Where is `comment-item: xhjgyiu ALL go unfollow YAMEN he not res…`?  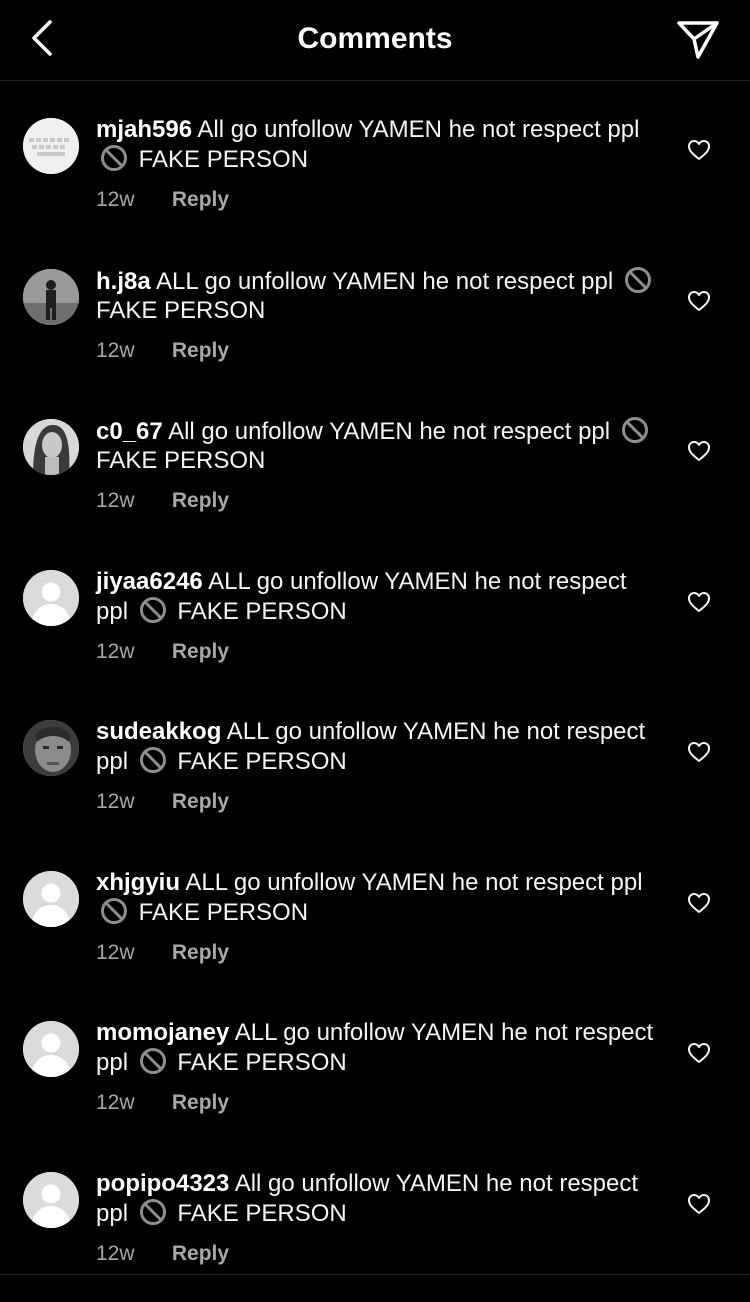
comment-item: xhjgyiu ALL go unfollow YAMEN he not res… is located at coordinates (375, 908).